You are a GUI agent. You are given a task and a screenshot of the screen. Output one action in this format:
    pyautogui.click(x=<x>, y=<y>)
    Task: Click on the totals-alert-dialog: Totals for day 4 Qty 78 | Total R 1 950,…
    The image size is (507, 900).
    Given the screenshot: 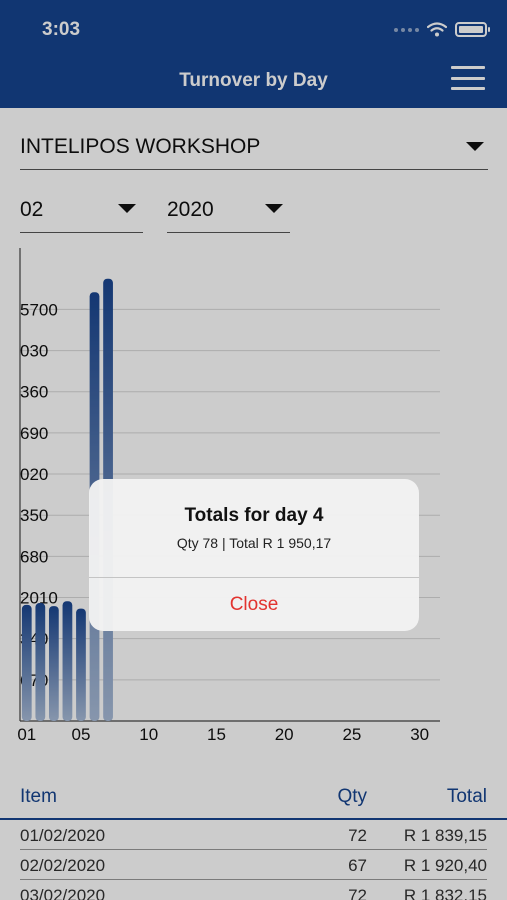 What is the action you would take?
    pyautogui.click(x=254, y=555)
    